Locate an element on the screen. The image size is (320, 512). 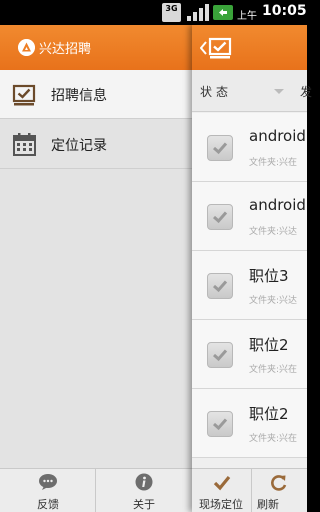
content-bottom-bar: 现场定位 刷新 is located at coordinates (249, 490).